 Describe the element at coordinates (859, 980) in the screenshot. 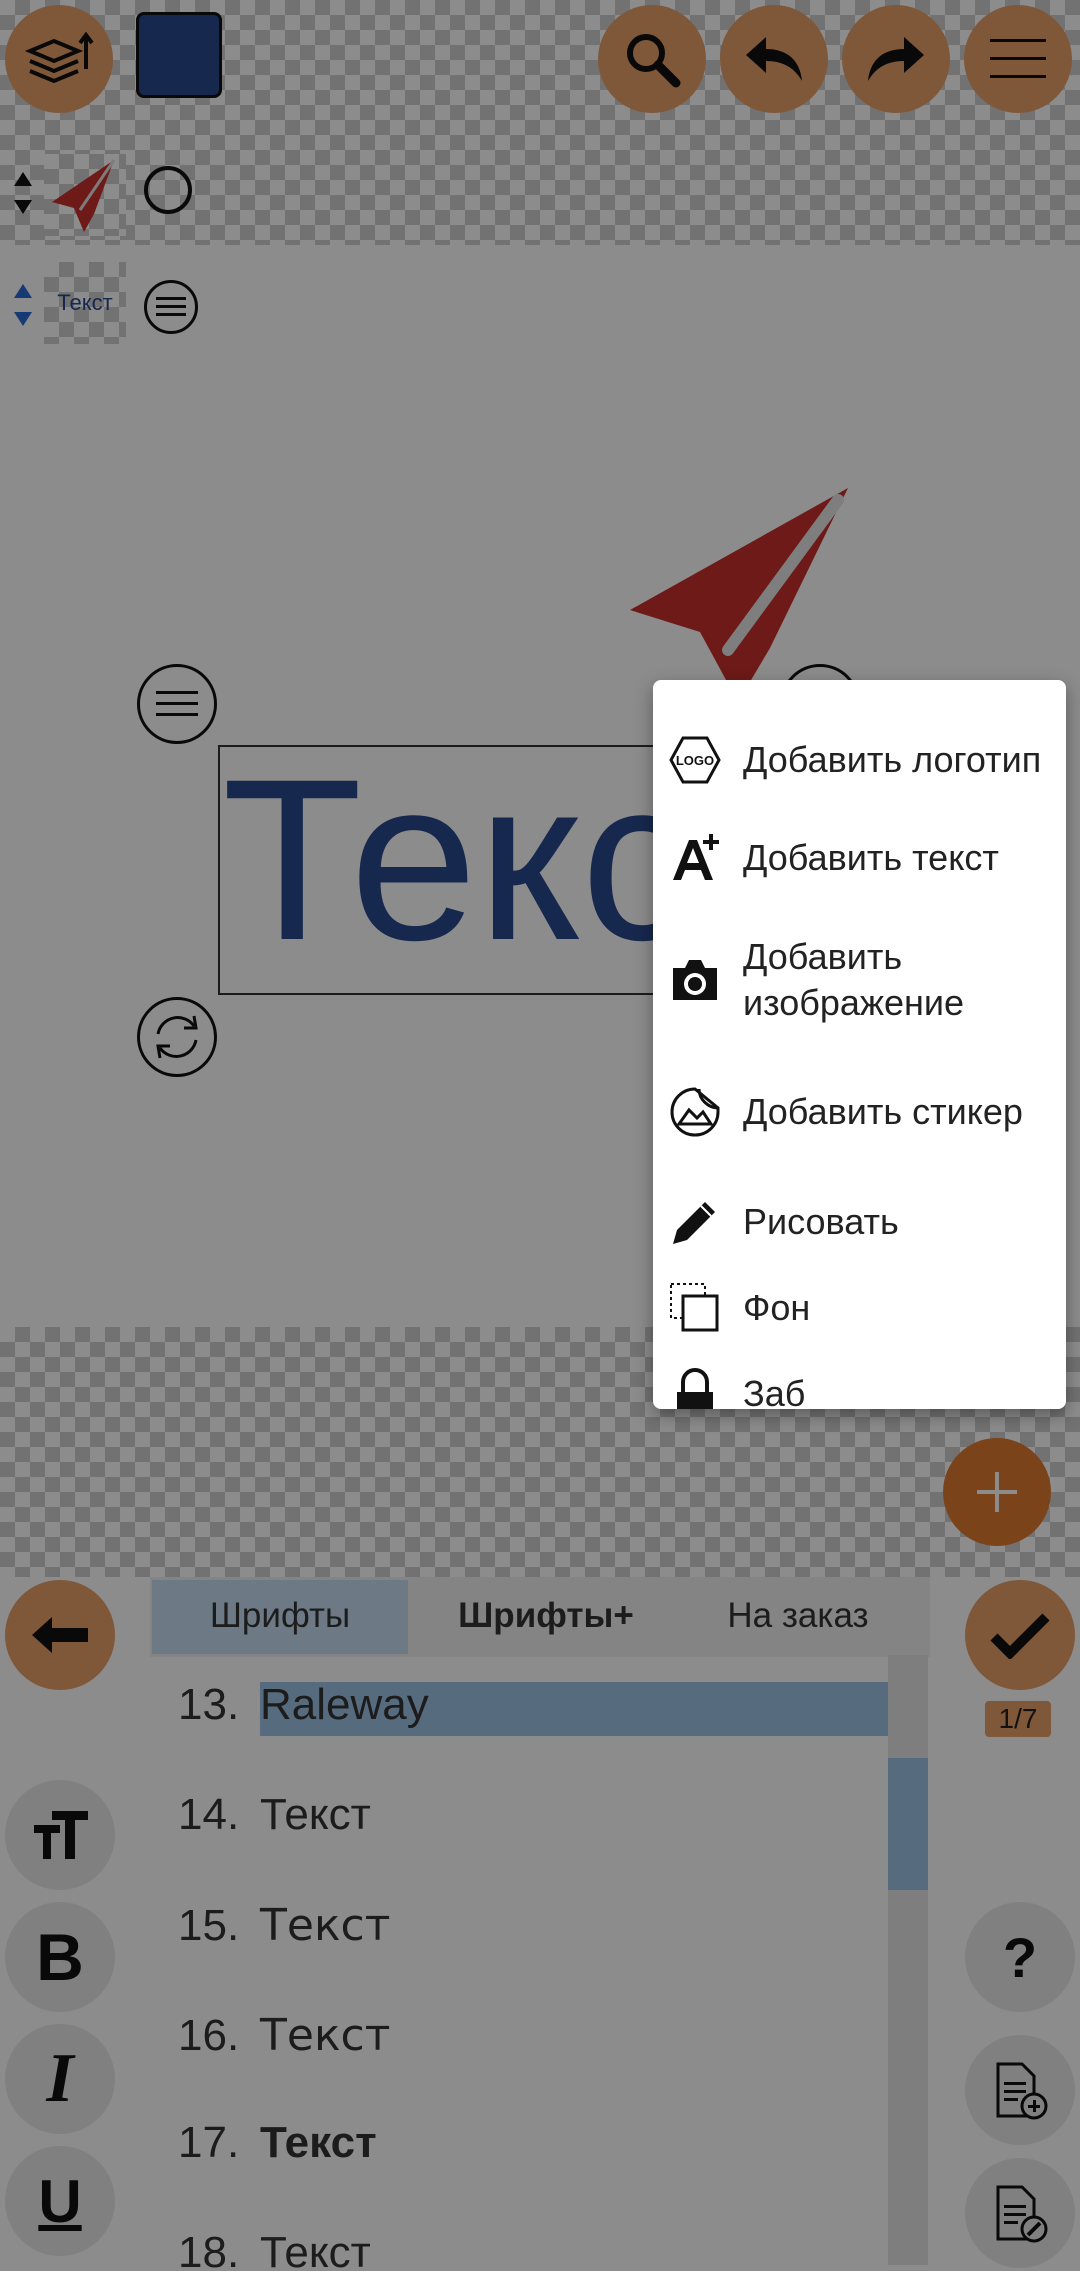

I see `menu-item-add-image: Добавить изображение` at that location.